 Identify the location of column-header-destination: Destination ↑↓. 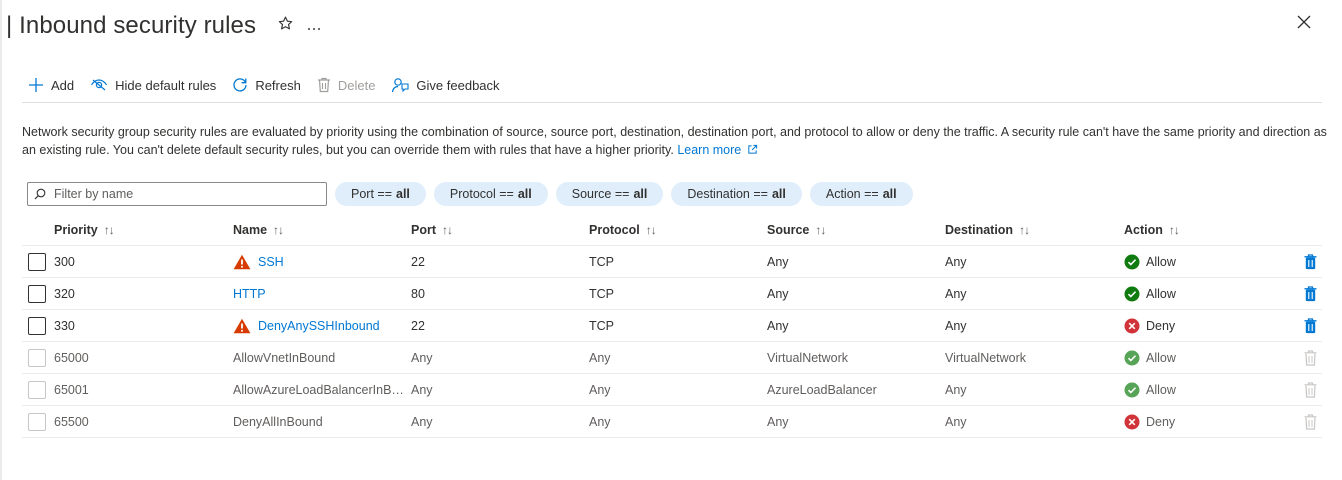
(1030, 230).